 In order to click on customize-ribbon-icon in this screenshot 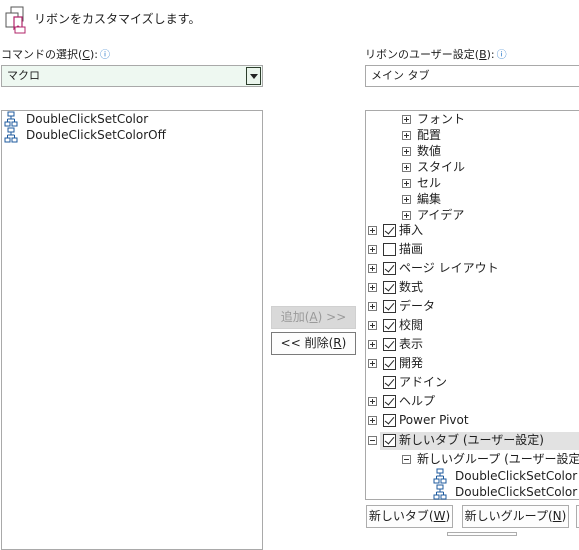, I will do `click(16, 20)`.